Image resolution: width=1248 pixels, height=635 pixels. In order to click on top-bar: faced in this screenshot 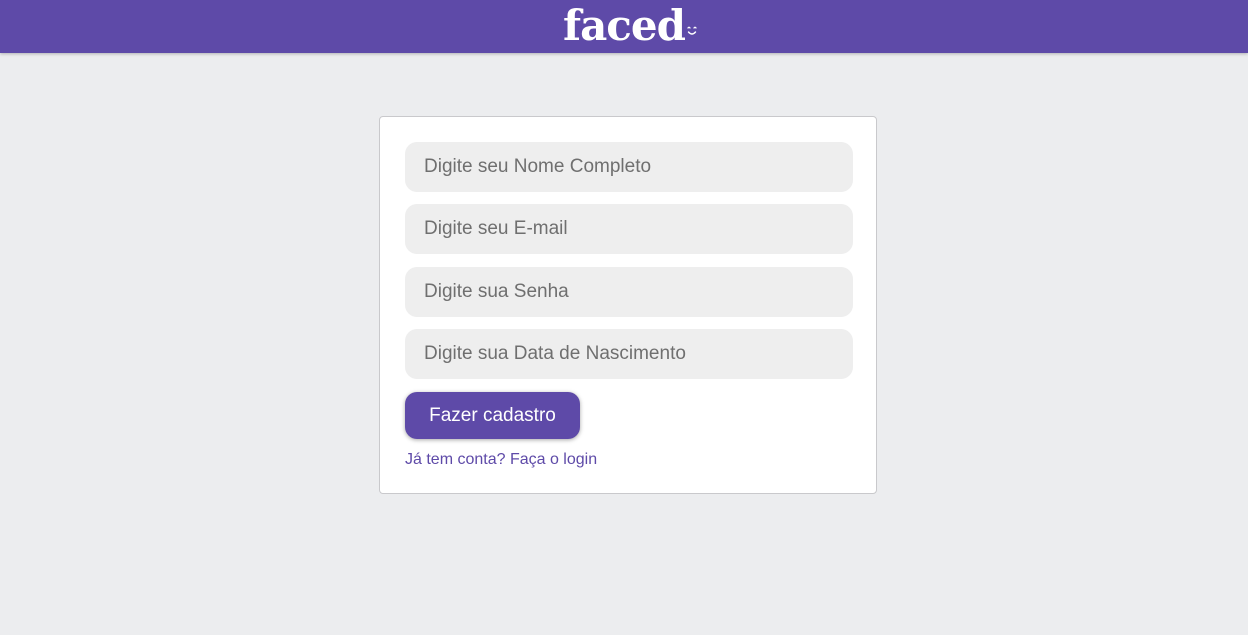, I will do `click(624, 26)`.